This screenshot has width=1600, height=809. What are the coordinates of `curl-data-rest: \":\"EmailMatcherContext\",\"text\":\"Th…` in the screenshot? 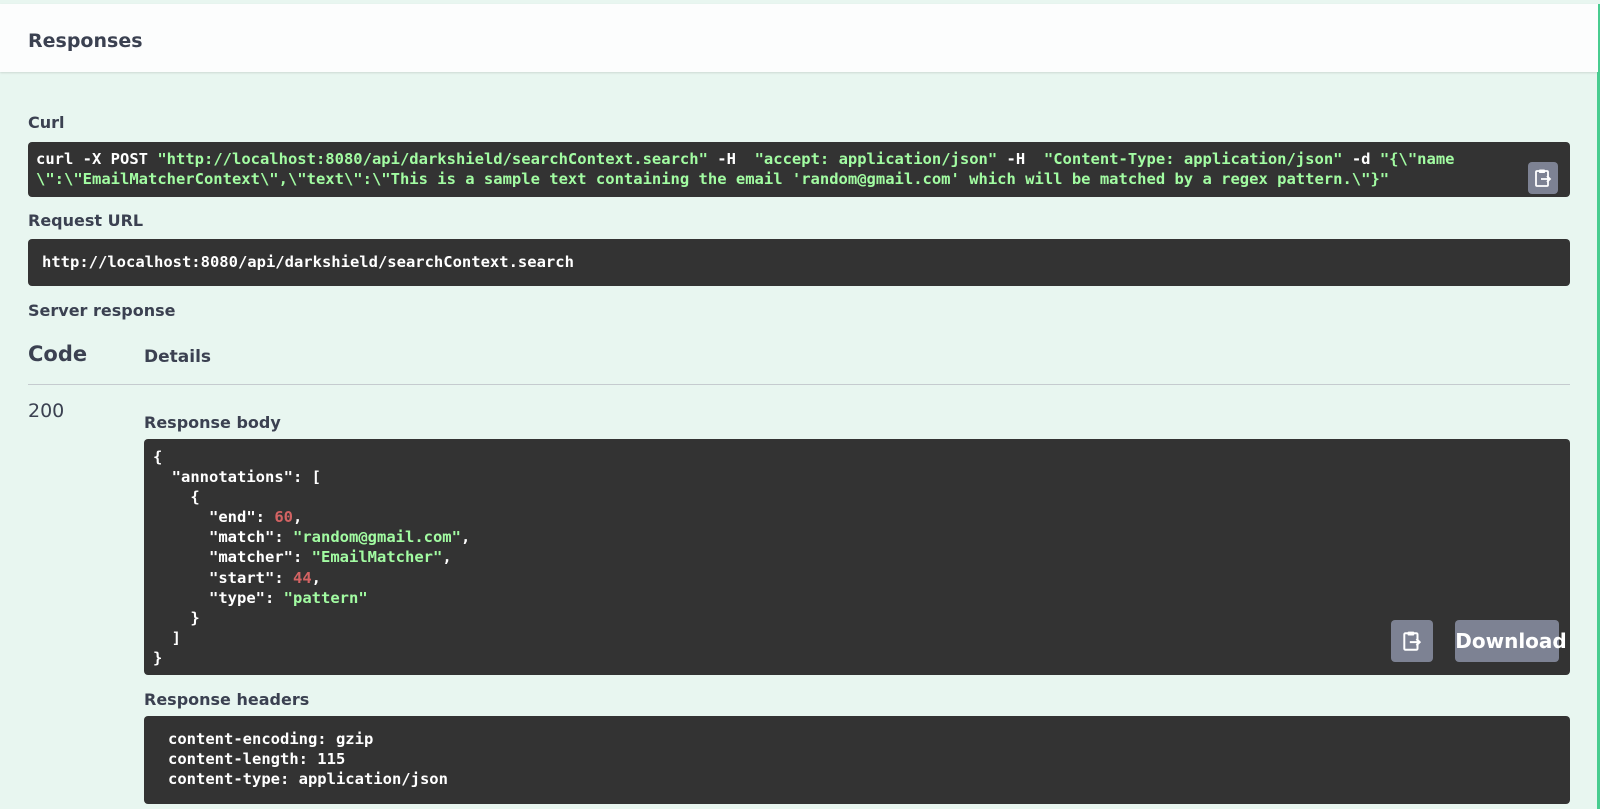 It's located at (713, 179).